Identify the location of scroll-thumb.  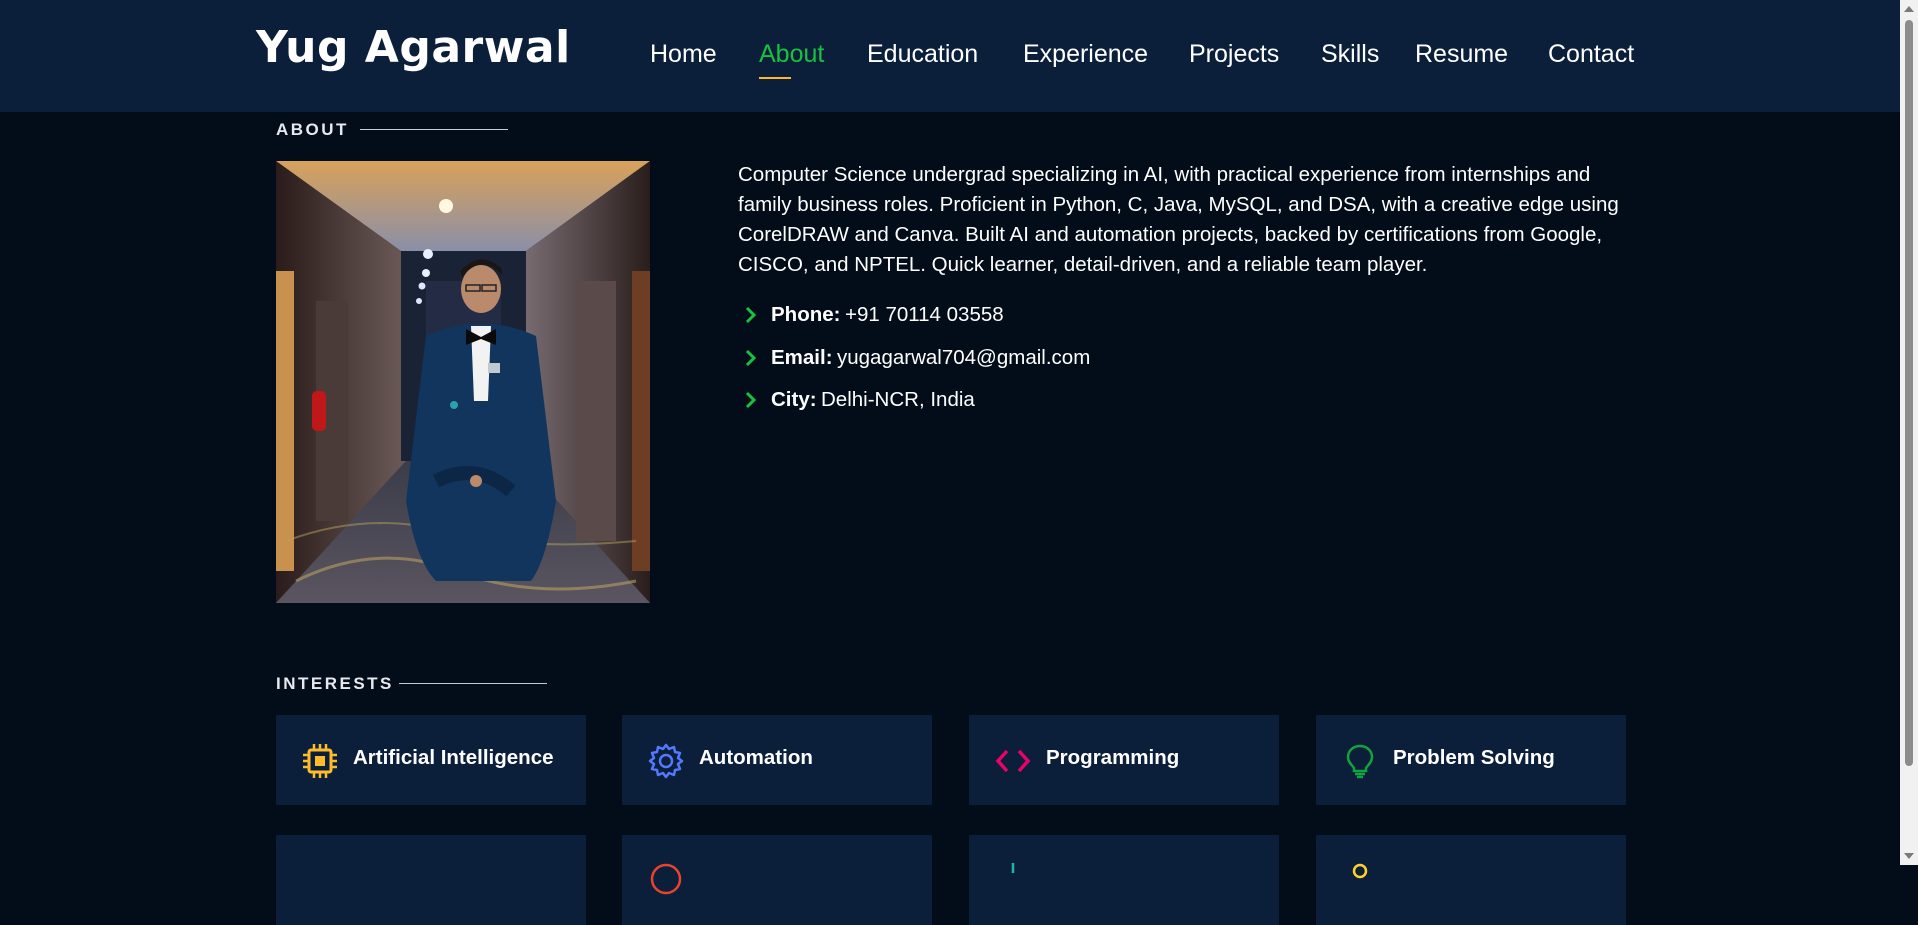
(1909, 393).